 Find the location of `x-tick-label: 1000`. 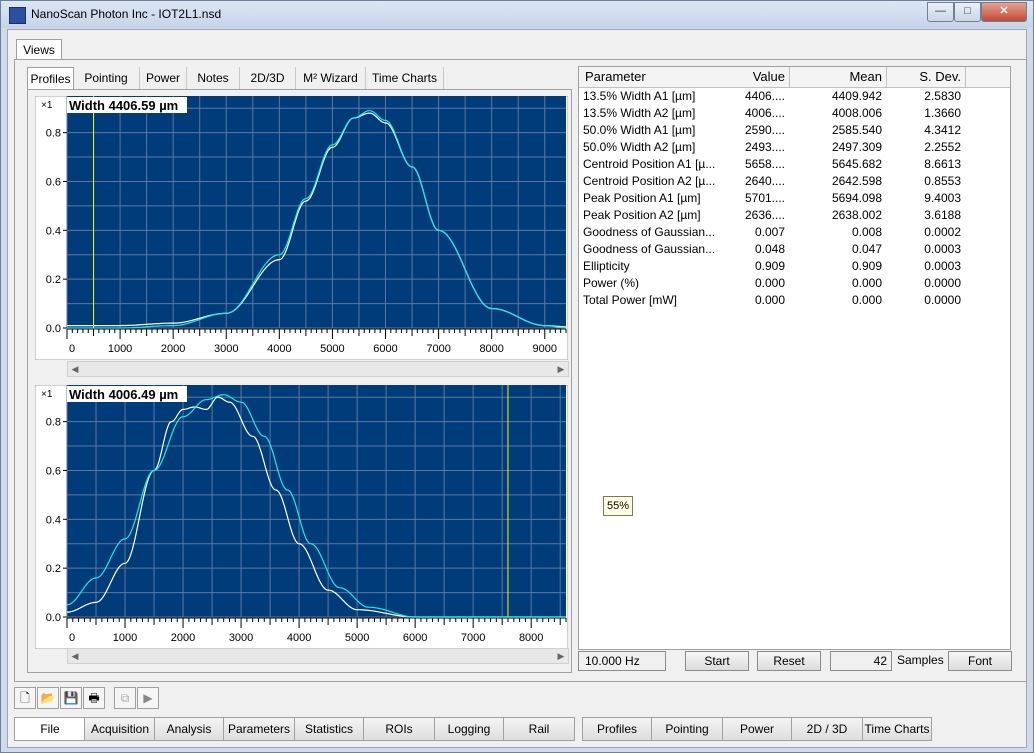

x-tick-label: 1000 is located at coordinates (125, 638).